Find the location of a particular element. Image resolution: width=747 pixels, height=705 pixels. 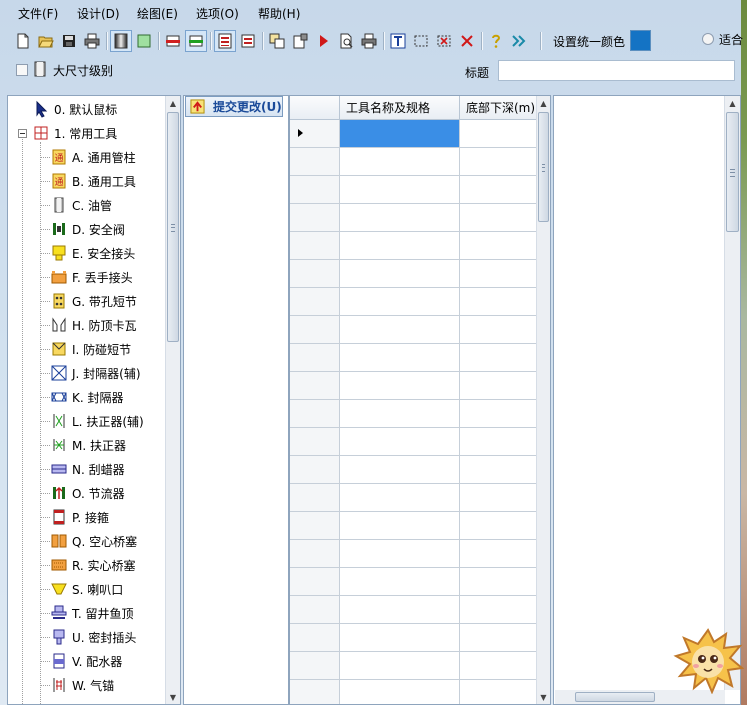

save-button is located at coordinates (69, 41).